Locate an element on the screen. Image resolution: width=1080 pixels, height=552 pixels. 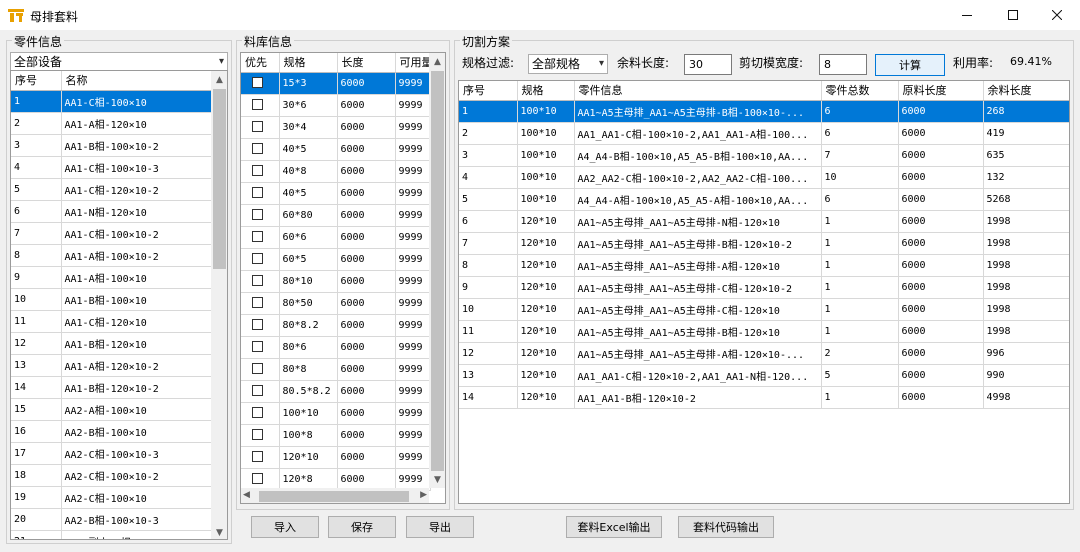
plan-table-column-header: 零件信息 is located at coordinates (698, 91).